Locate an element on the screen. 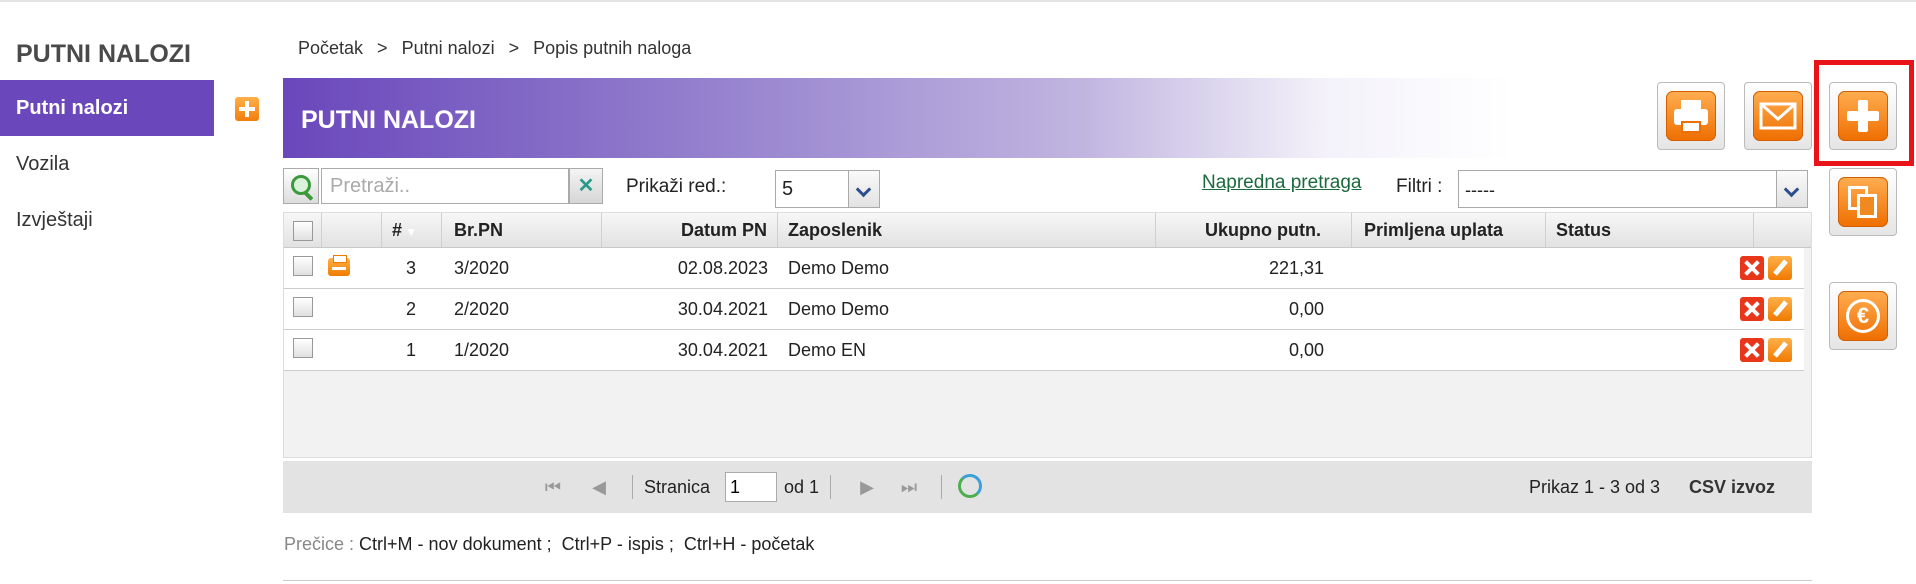 The width and height of the screenshot is (1916, 584). copy-icon is located at coordinates (1863, 202).